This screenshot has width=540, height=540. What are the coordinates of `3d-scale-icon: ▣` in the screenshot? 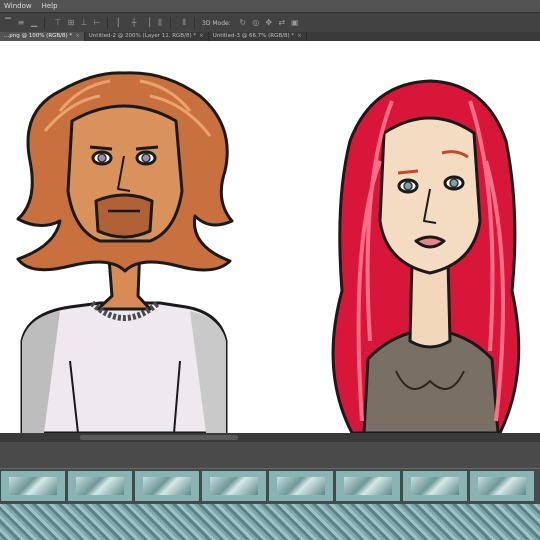 It's located at (295, 23).